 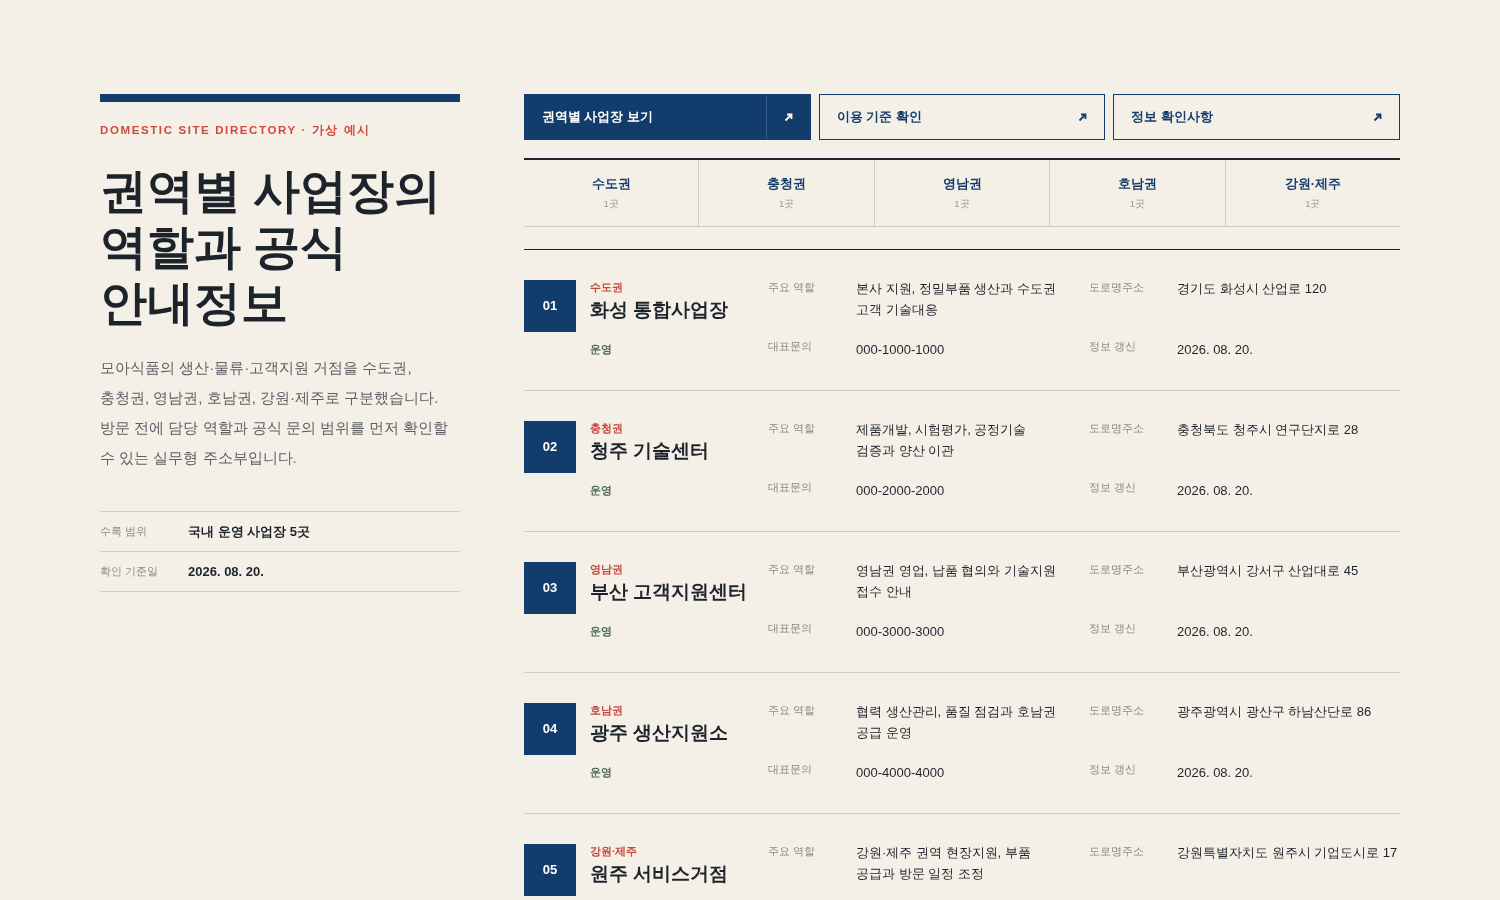 What do you see at coordinates (1275, 712) in the screenshot?
I see `address-text: 광주광역시 광산구 하남산단로 86` at bounding box center [1275, 712].